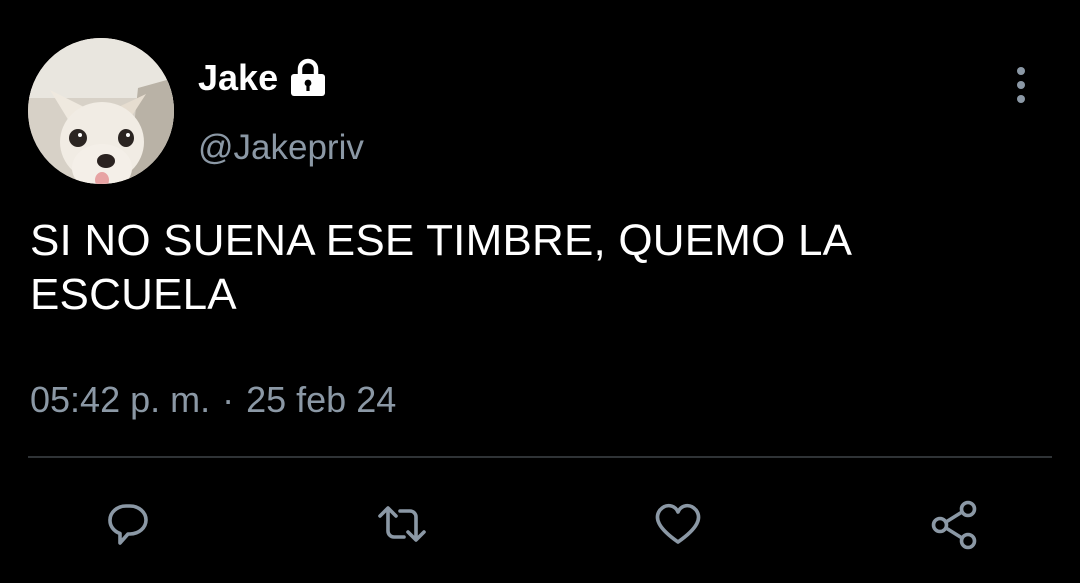 The image size is (1080, 583). I want to click on user-handle: @Jakepriv, so click(281, 148).